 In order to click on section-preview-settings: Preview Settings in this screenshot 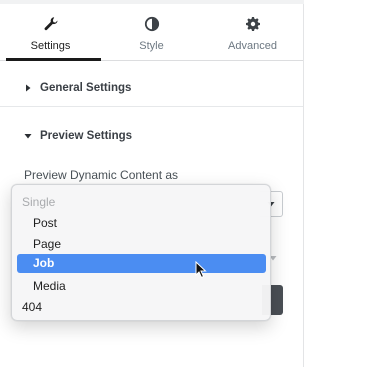, I will do `click(78, 136)`.